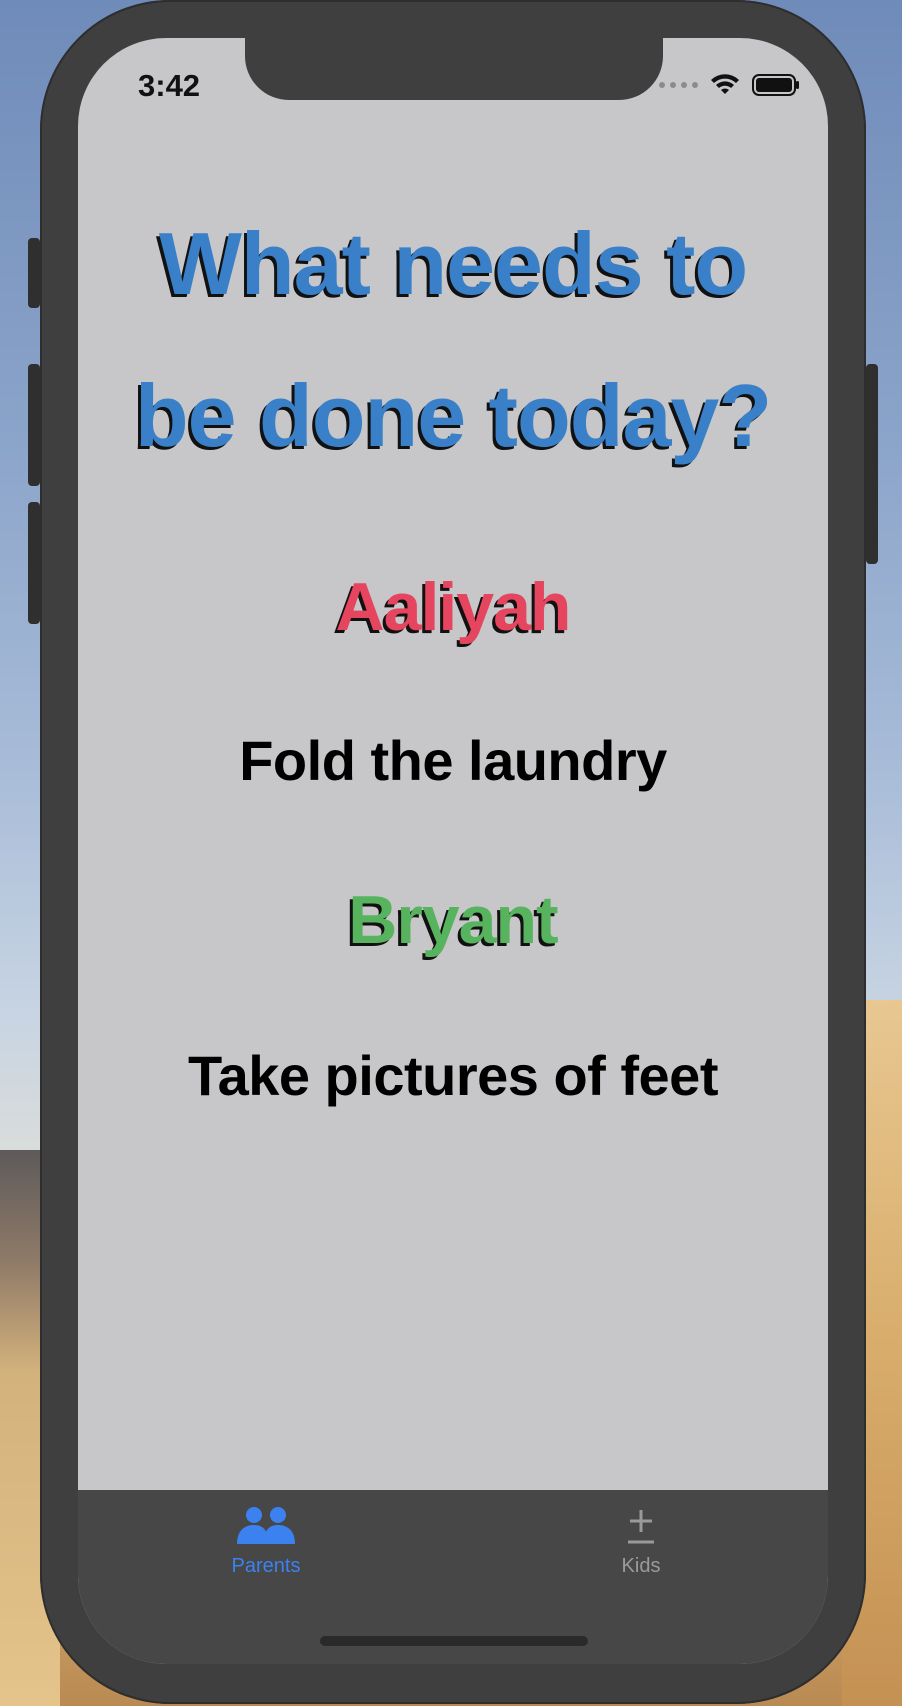  Describe the element at coordinates (725, 84) in the screenshot. I see `wifi-icon` at that location.